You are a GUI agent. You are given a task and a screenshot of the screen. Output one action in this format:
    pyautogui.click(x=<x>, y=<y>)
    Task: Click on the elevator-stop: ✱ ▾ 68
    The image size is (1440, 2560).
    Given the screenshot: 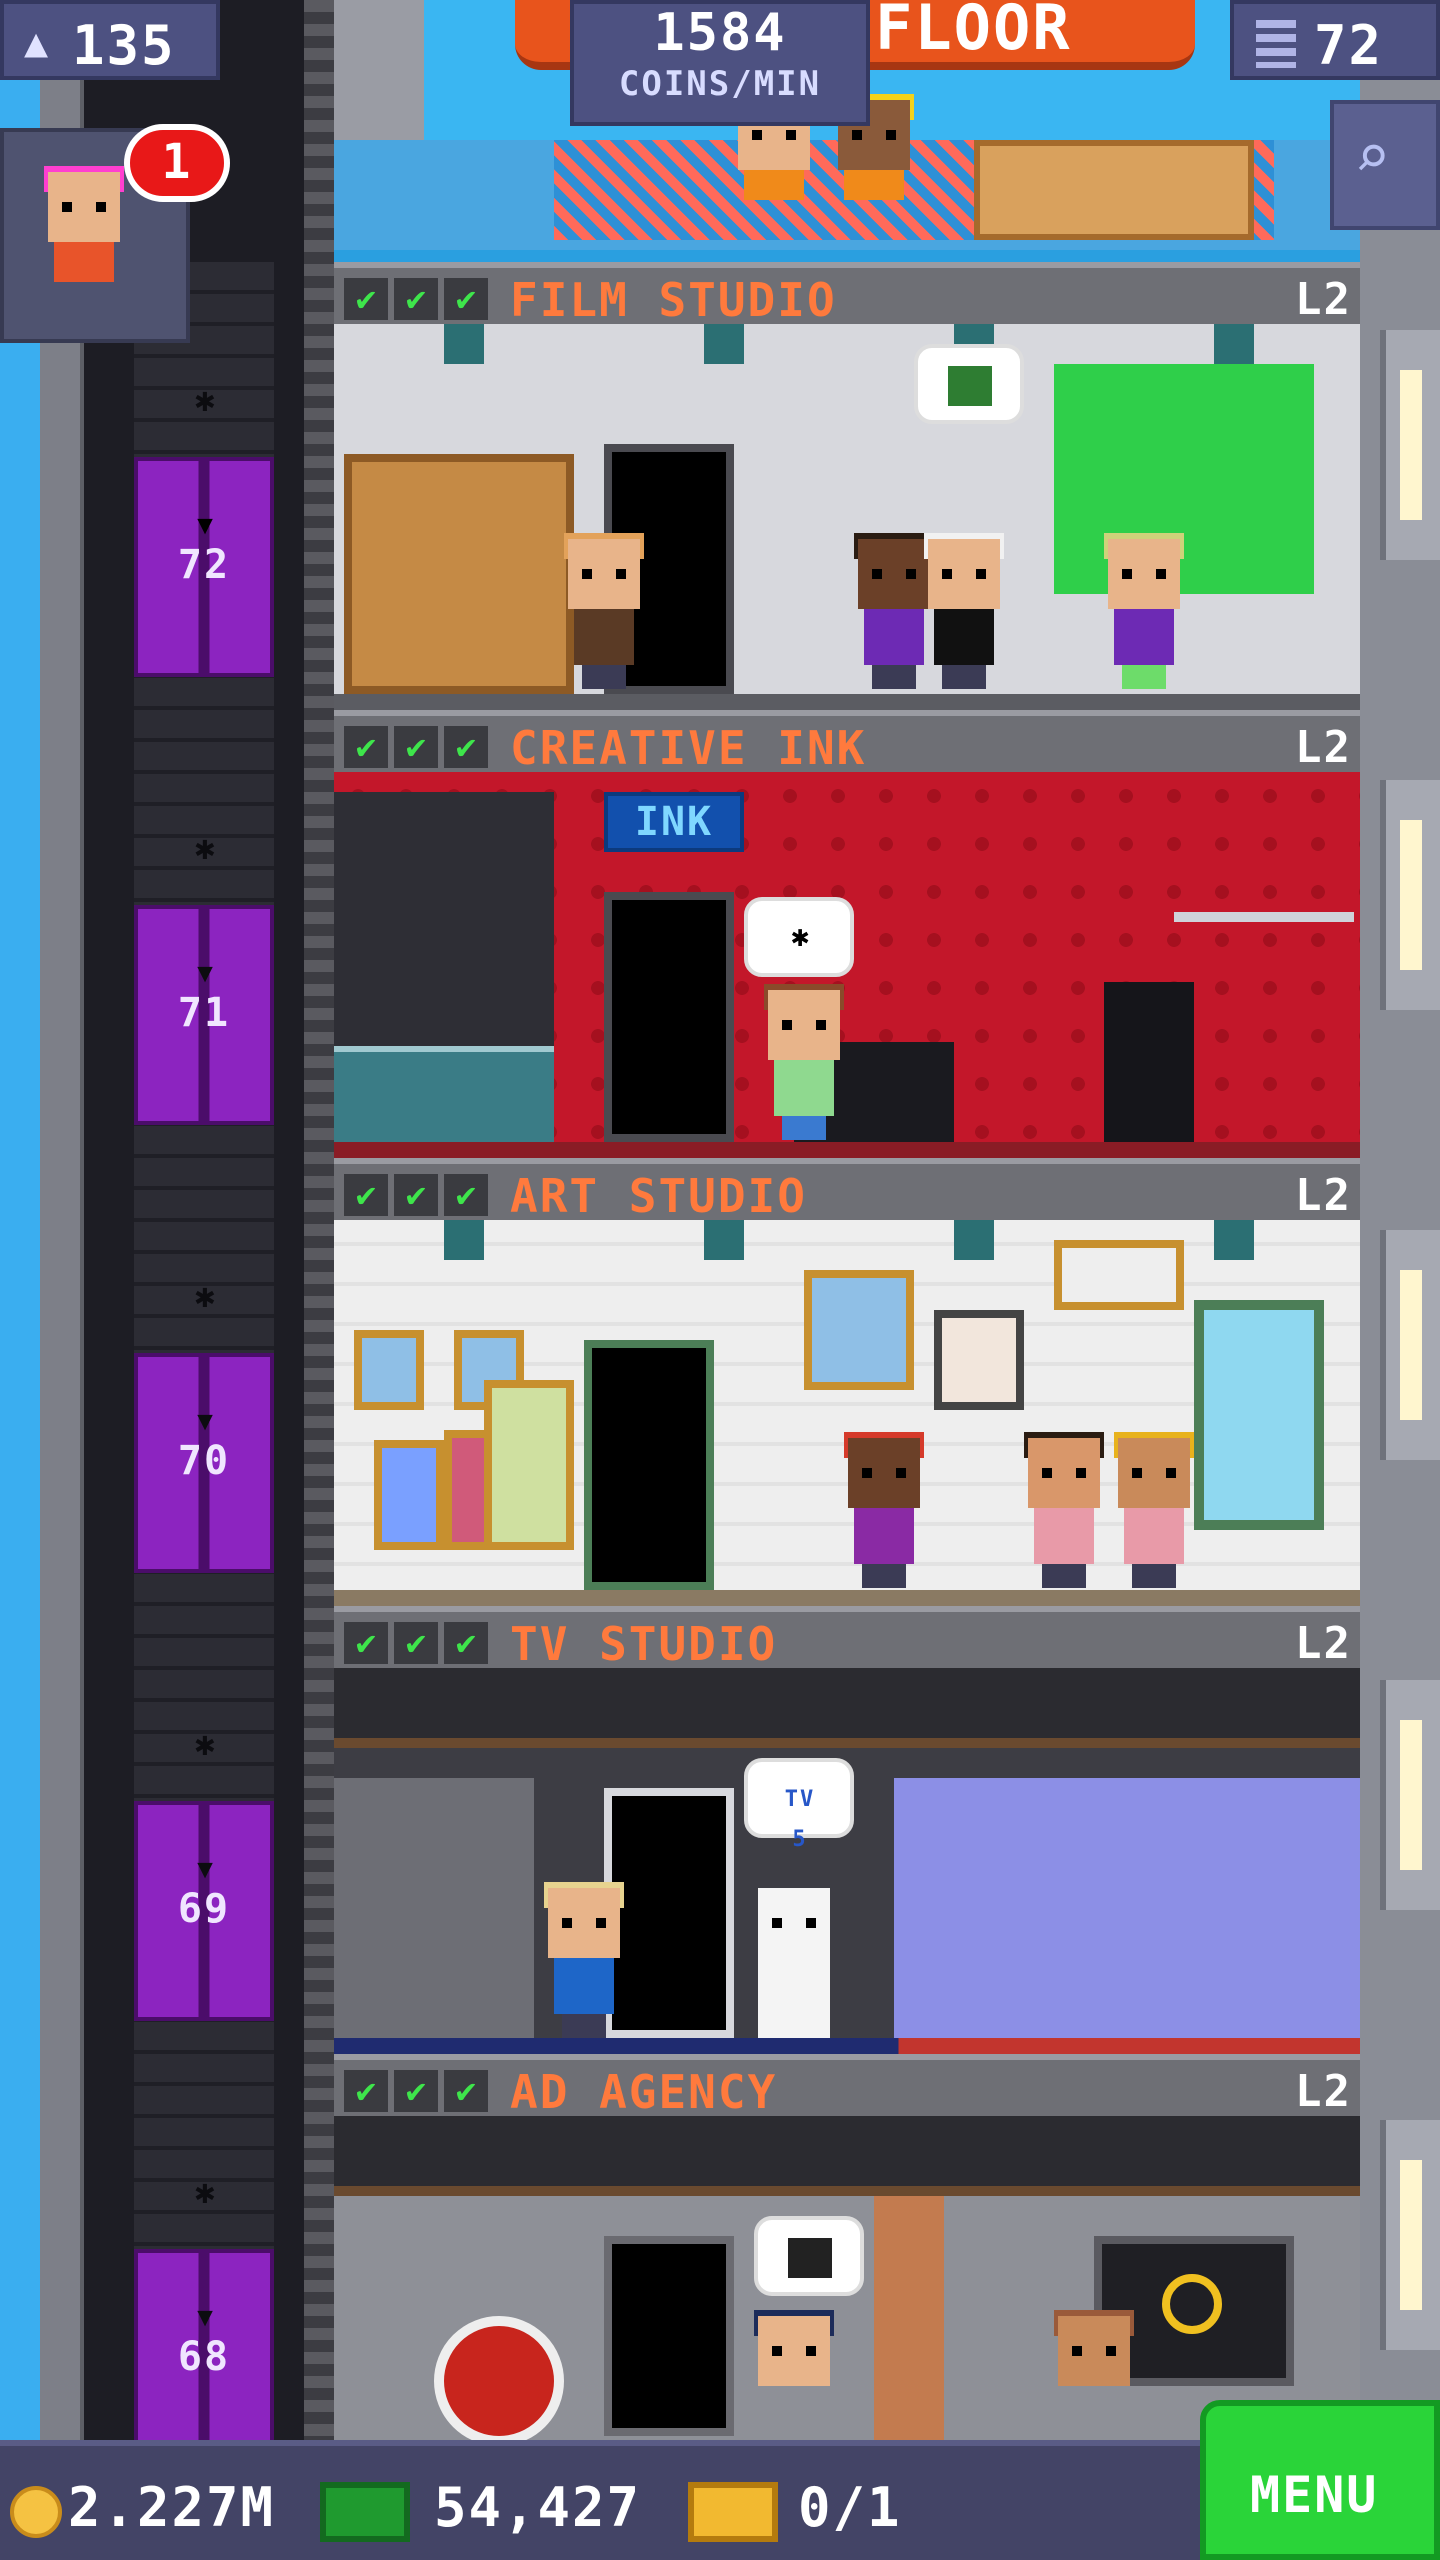 What is the action you would take?
    pyautogui.click(x=194, y=2278)
    